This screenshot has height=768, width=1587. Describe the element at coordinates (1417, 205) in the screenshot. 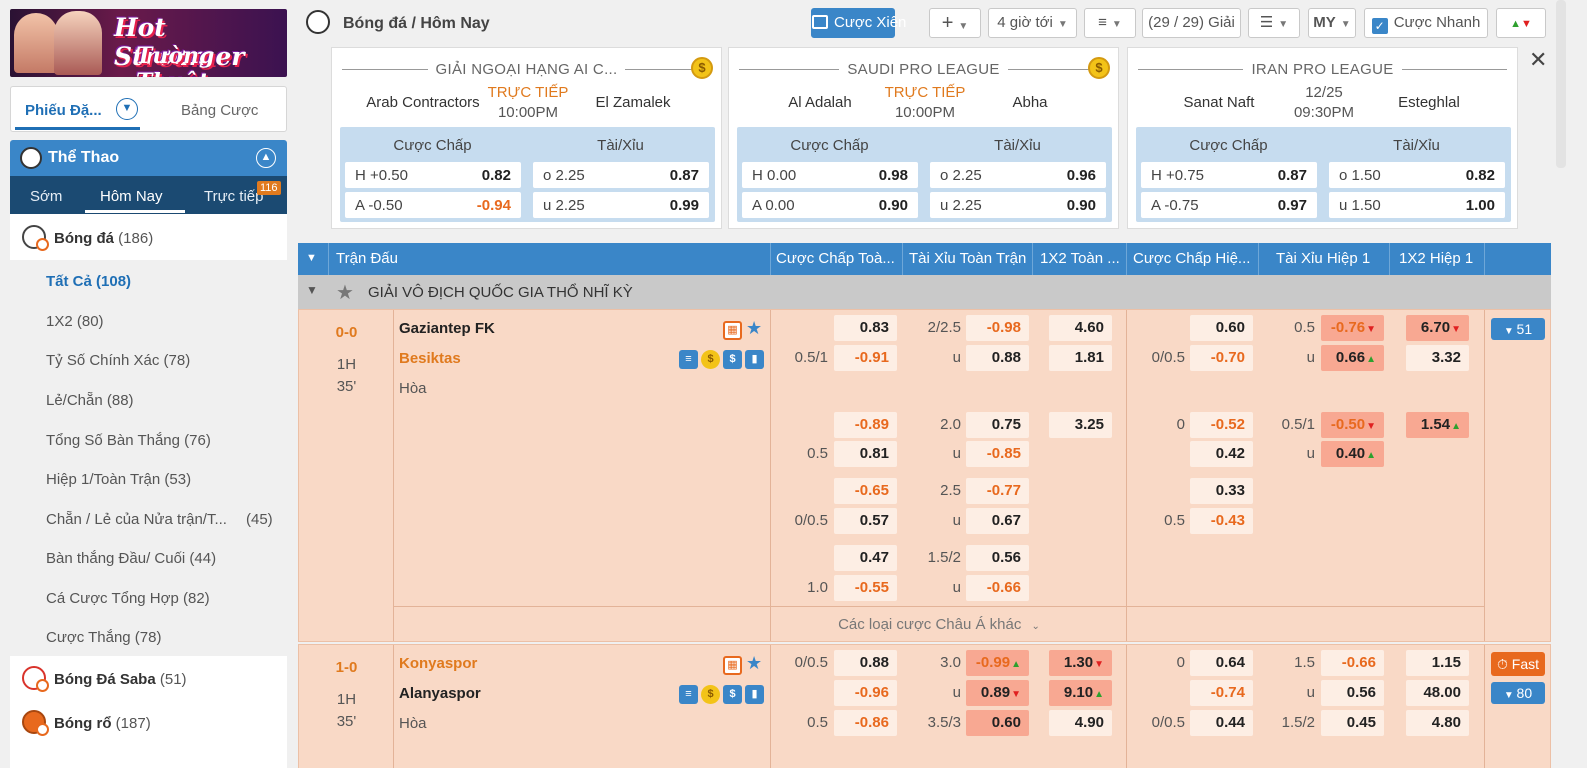

I see `odds-cell-under: u 1.50 1.00` at that location.